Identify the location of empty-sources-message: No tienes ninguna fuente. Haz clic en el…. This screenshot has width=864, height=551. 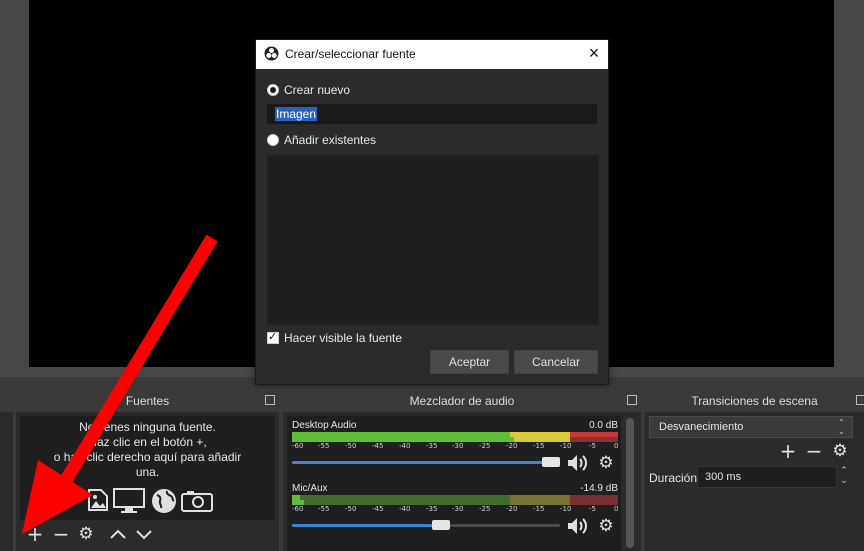
(147, 450).